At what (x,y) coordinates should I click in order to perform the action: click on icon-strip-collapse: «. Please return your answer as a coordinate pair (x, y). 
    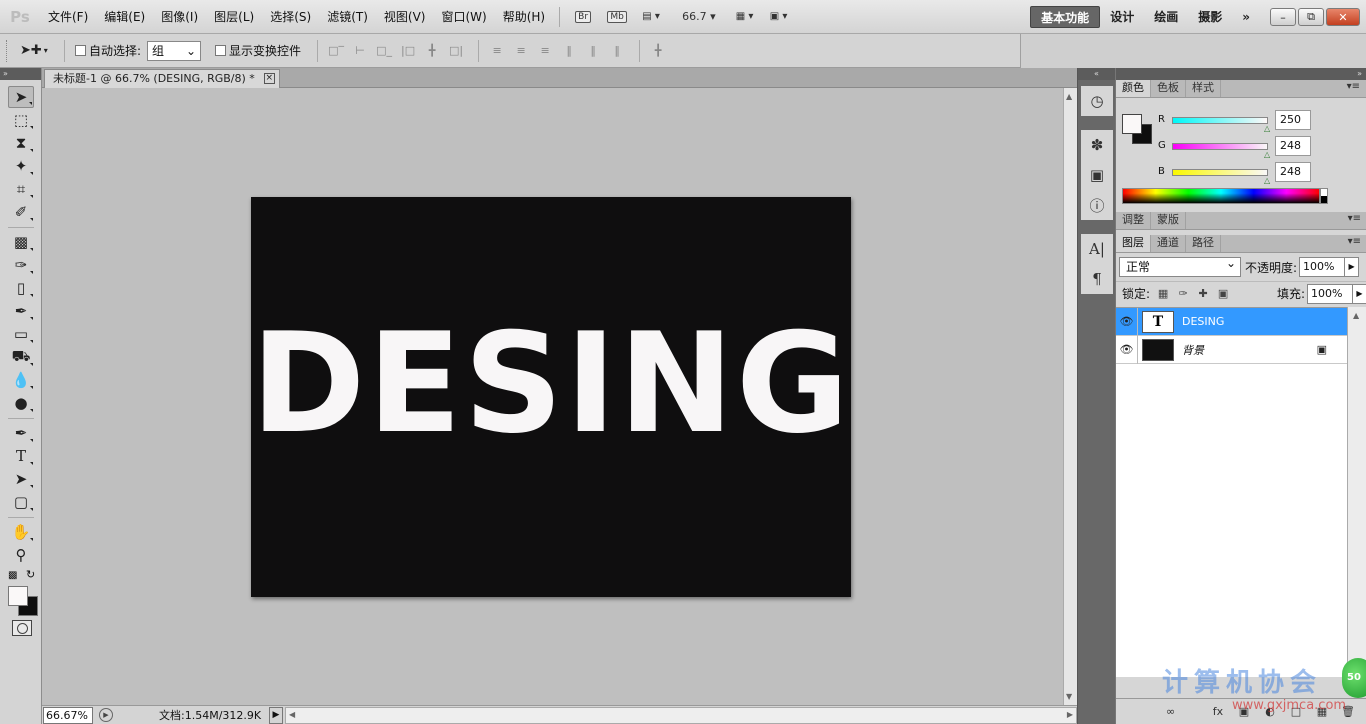
    Looking at the image, I should click on (1096, 74).